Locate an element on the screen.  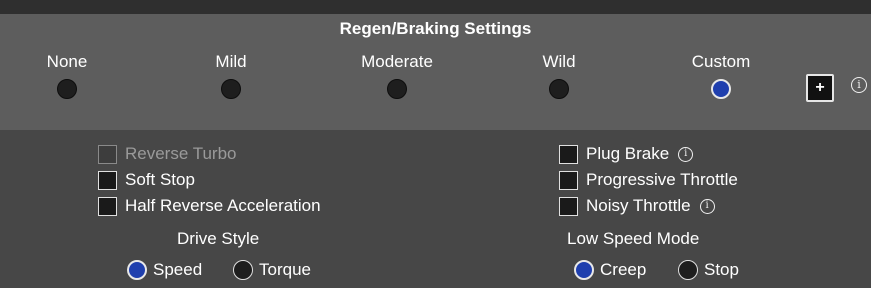
label-torque: Torque is located at coordinates (285, 269).